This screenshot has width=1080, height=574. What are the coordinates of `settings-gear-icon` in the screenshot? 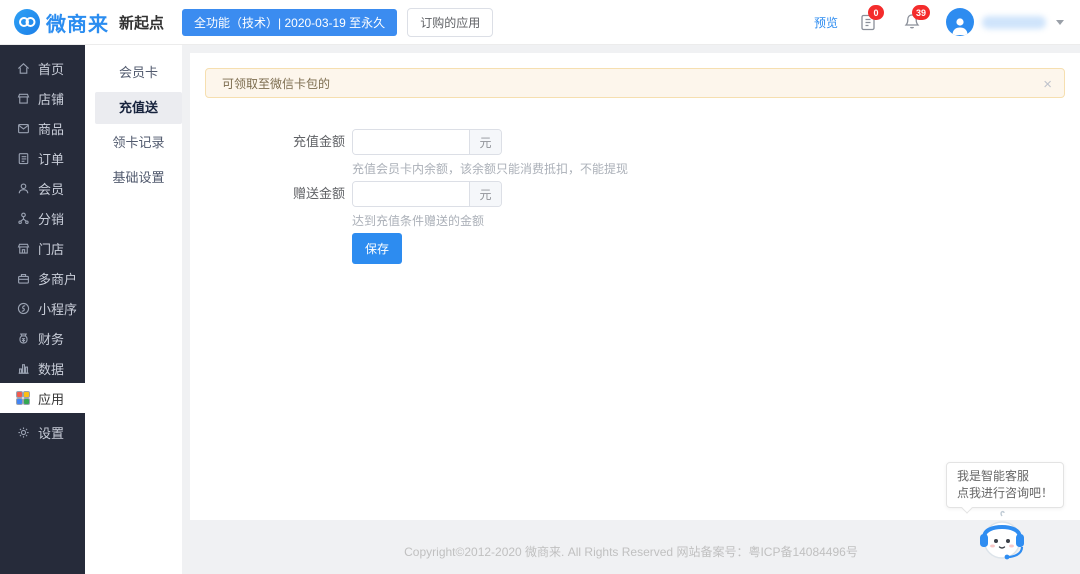 It's located at (23, 432).